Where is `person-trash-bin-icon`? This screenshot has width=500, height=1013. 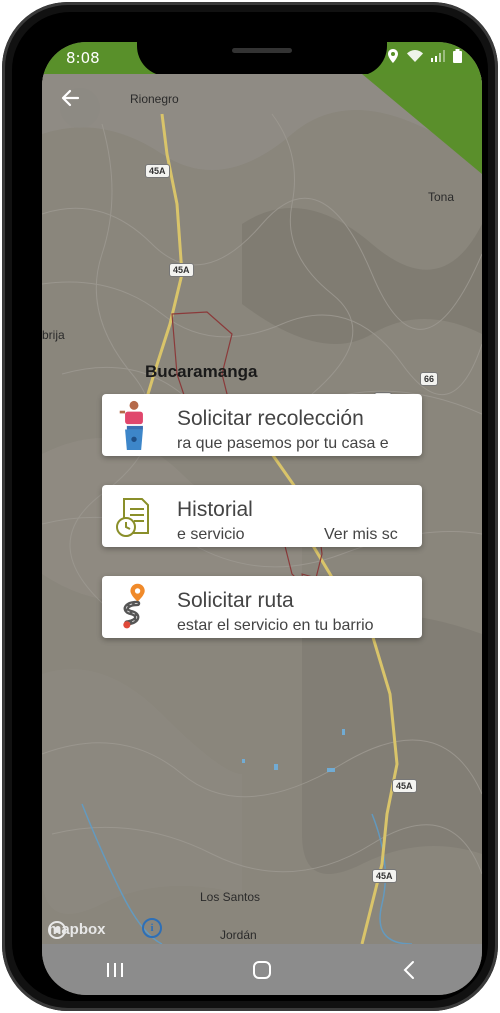
person-trash-bin-icon is located at coordinates (131, 425).